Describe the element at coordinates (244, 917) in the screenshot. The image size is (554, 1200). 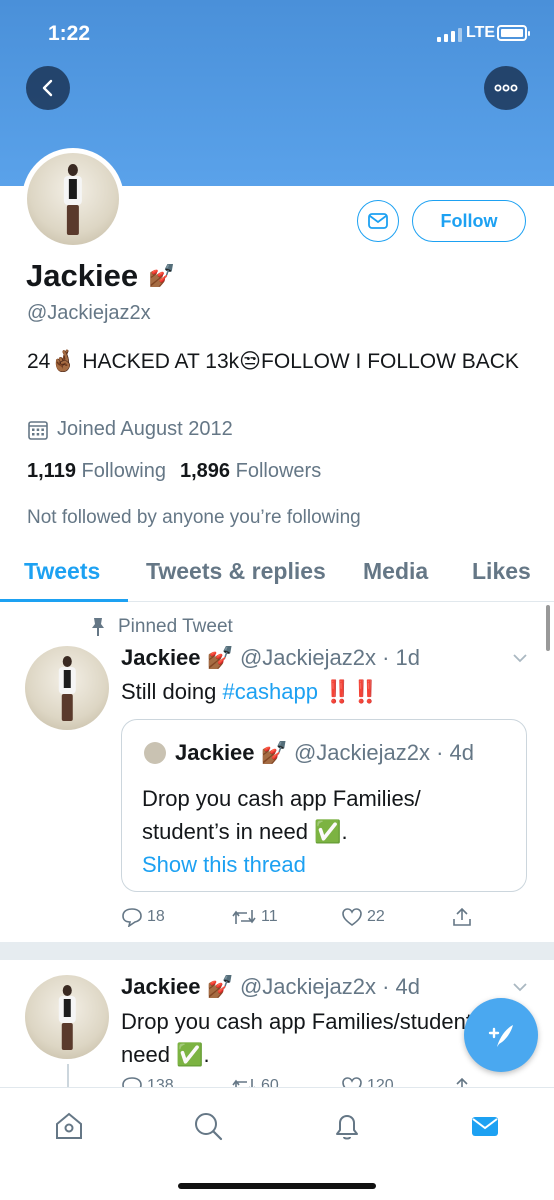
I see `retweet-icon` at that location.